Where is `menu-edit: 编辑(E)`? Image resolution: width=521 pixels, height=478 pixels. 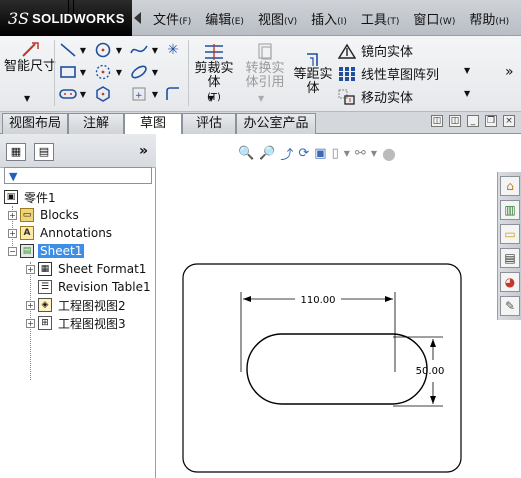 menu-edit: 编辑(E) is located at coordinates (224, 18).